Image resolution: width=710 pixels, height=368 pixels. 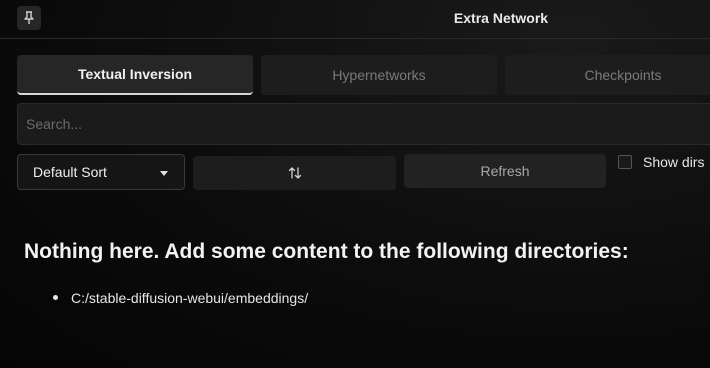 I want to click on directory-path: C:/stable-diffusion-webui/embeddings/, so click(x=190, y=298).